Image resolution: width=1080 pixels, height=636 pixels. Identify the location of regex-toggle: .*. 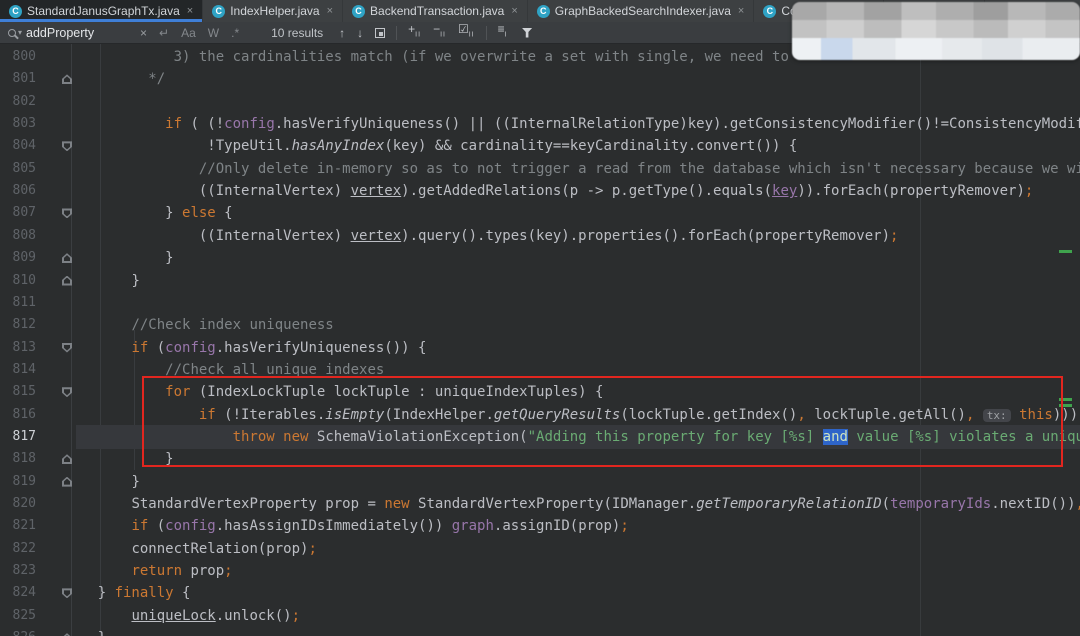
(235, 33).